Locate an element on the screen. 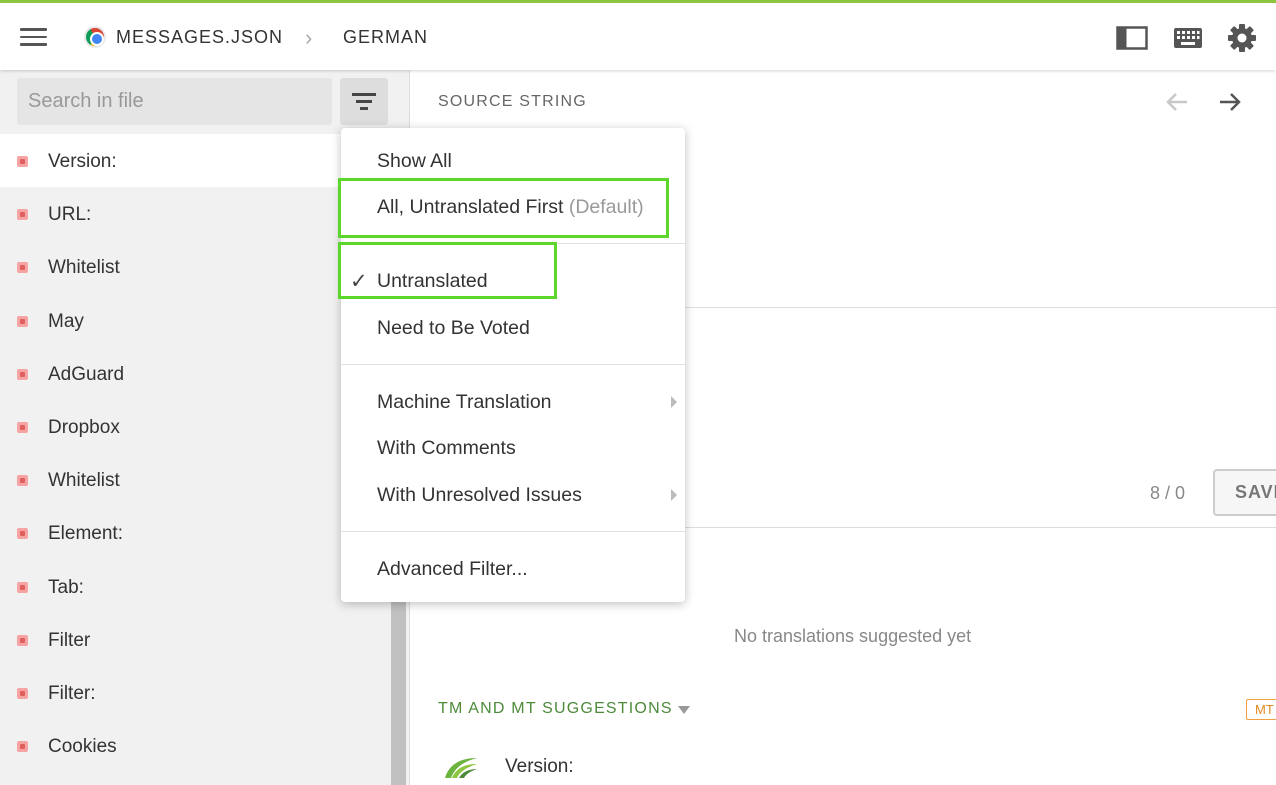 The height and width of the screenshot is (785, 1276). translation-memory-logo-icon is located at coordinates (461, 768).